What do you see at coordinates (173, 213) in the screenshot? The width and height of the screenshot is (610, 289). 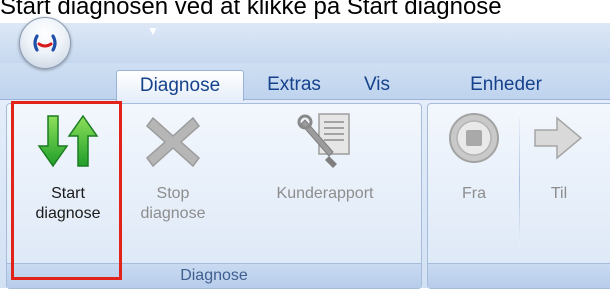 I see `stop-diagnose-label-line2: diagnose` at bounding box center [173, 213].